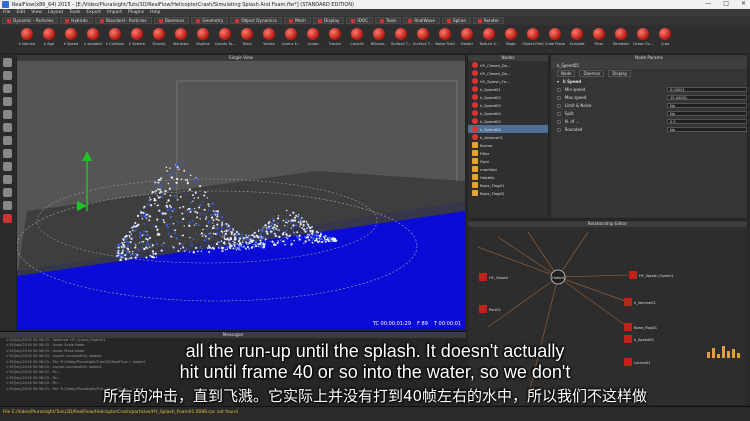  Describe the element at coordinates (49, 39) in the screenshot. I see `toolbar-button: k Age` at that location.